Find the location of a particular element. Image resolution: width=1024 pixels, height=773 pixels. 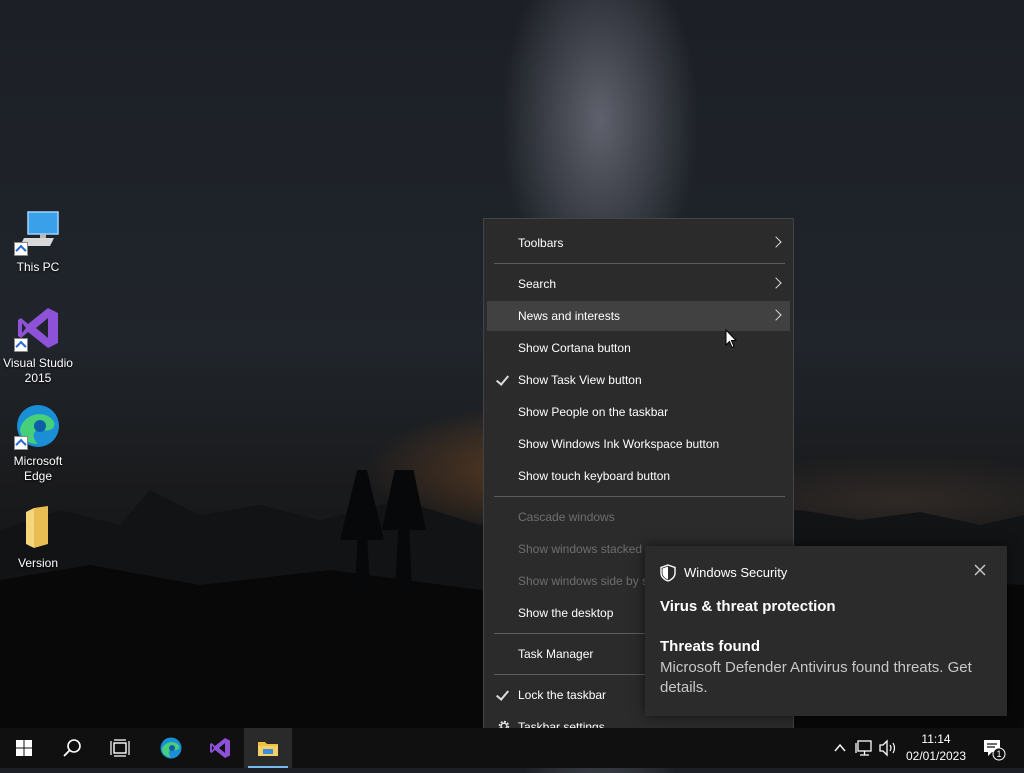

network-button is located at coordinates (865, 748).